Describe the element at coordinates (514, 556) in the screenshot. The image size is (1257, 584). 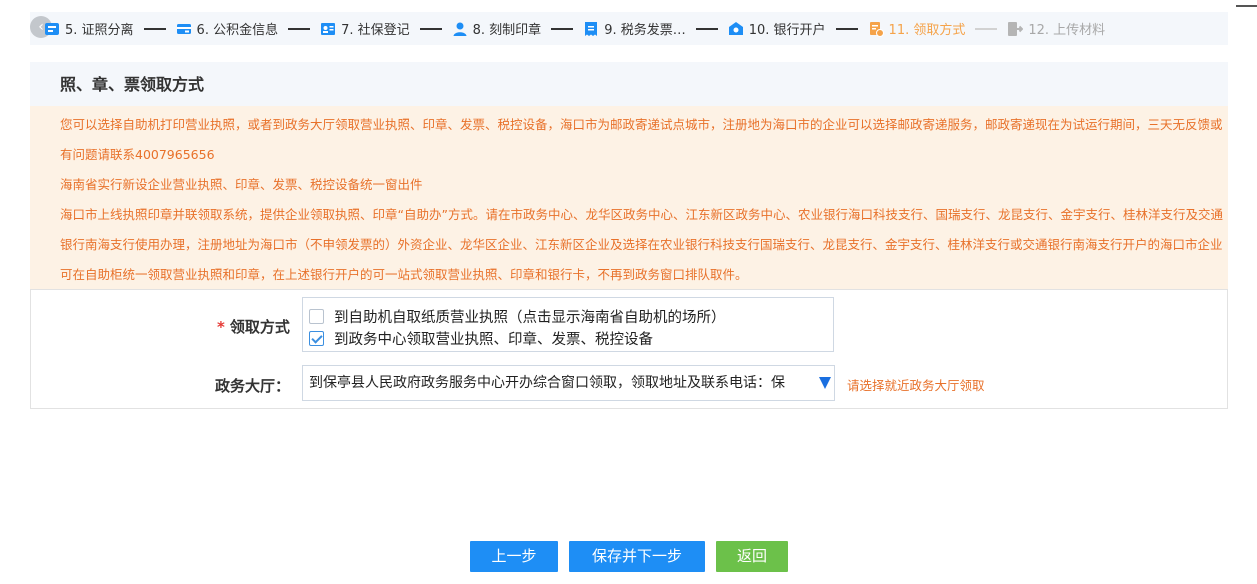
I see `prev-step-button: 上一步` at that location.